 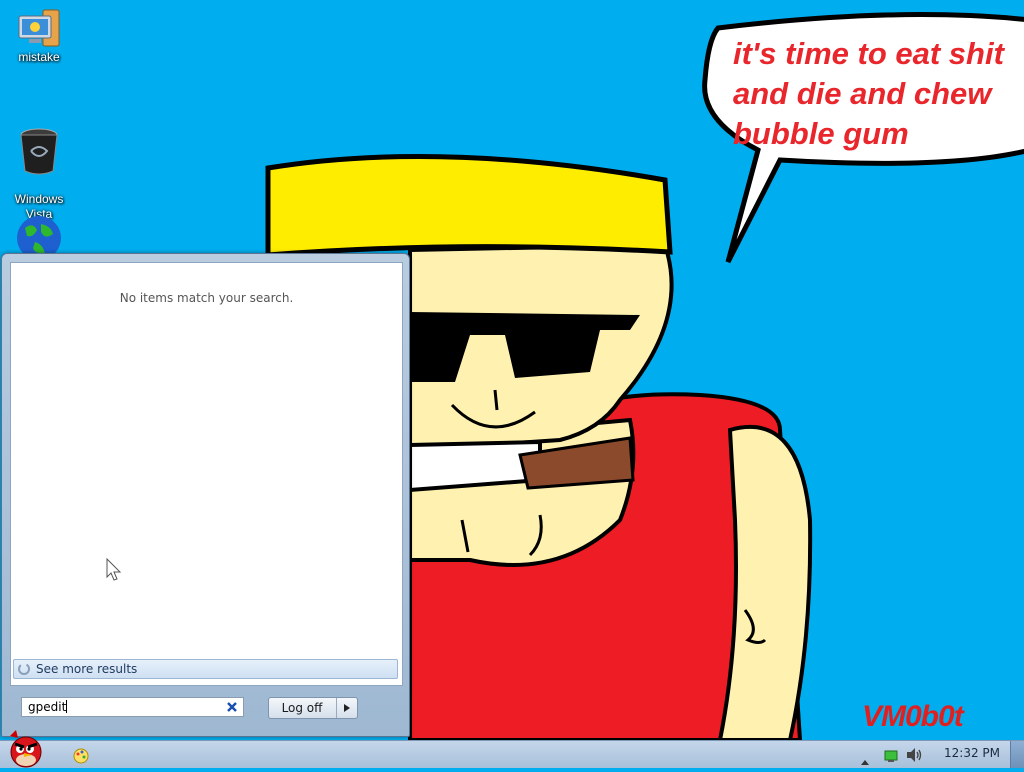 I want to click on see-more-results-button: See more results, so click(x=205, y=669).